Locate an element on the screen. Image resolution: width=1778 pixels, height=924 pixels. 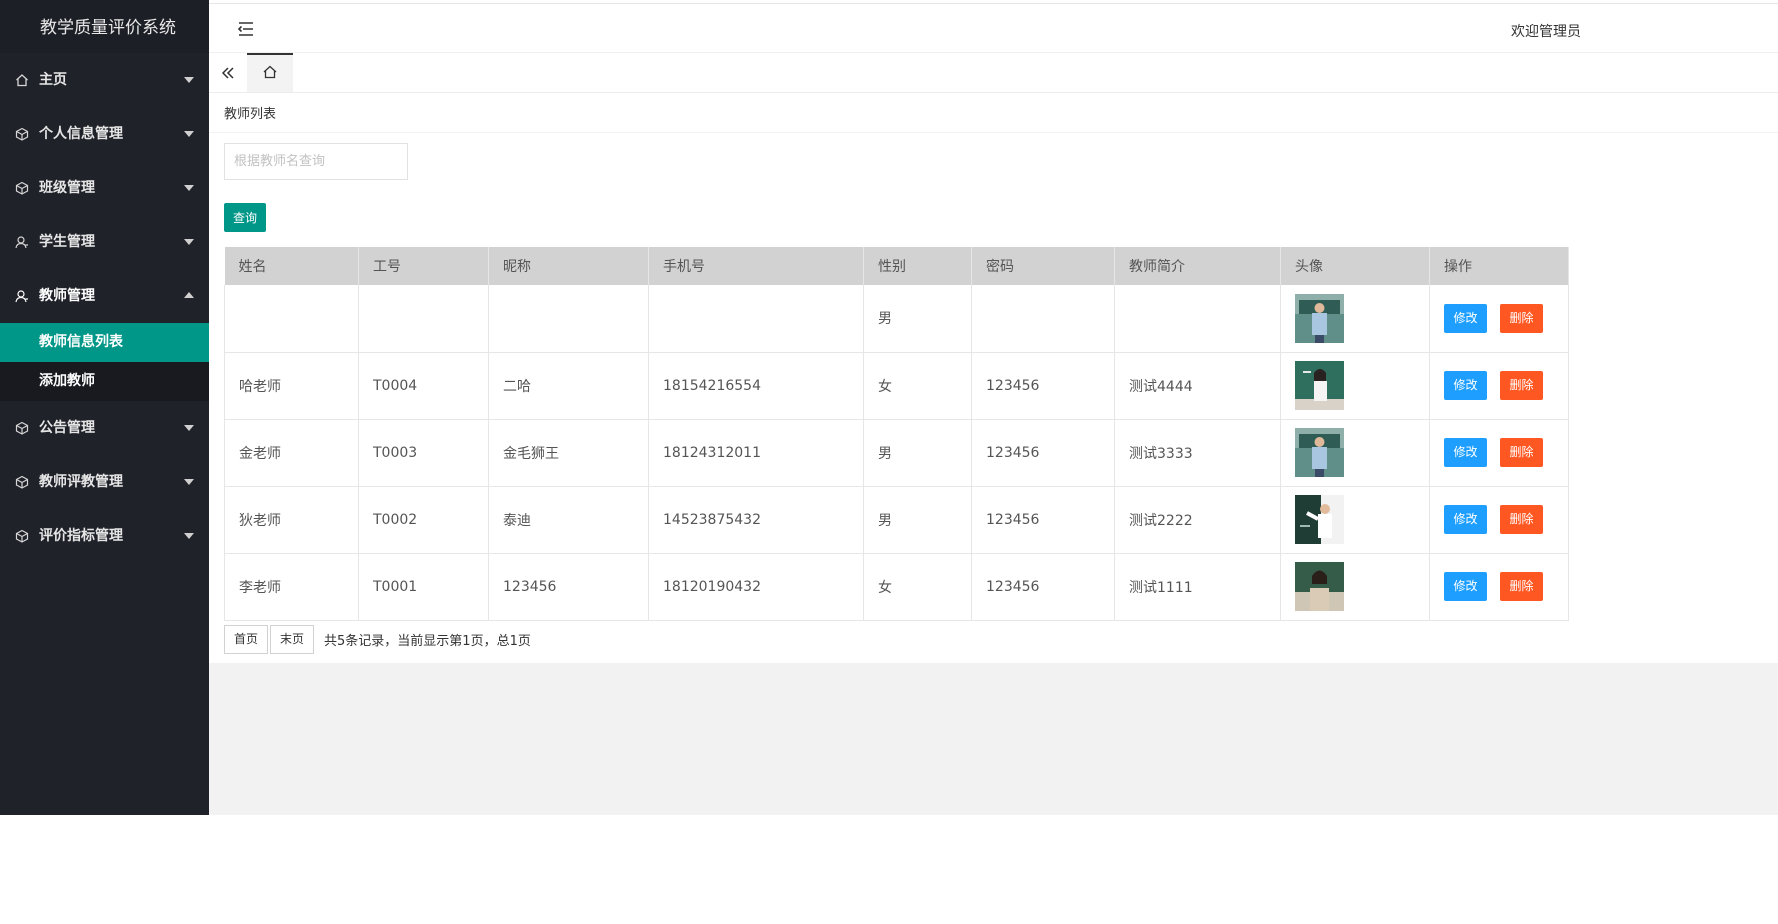
sidebar-item-indicator: 评价指标管理 is located at coordinates (104, 536).